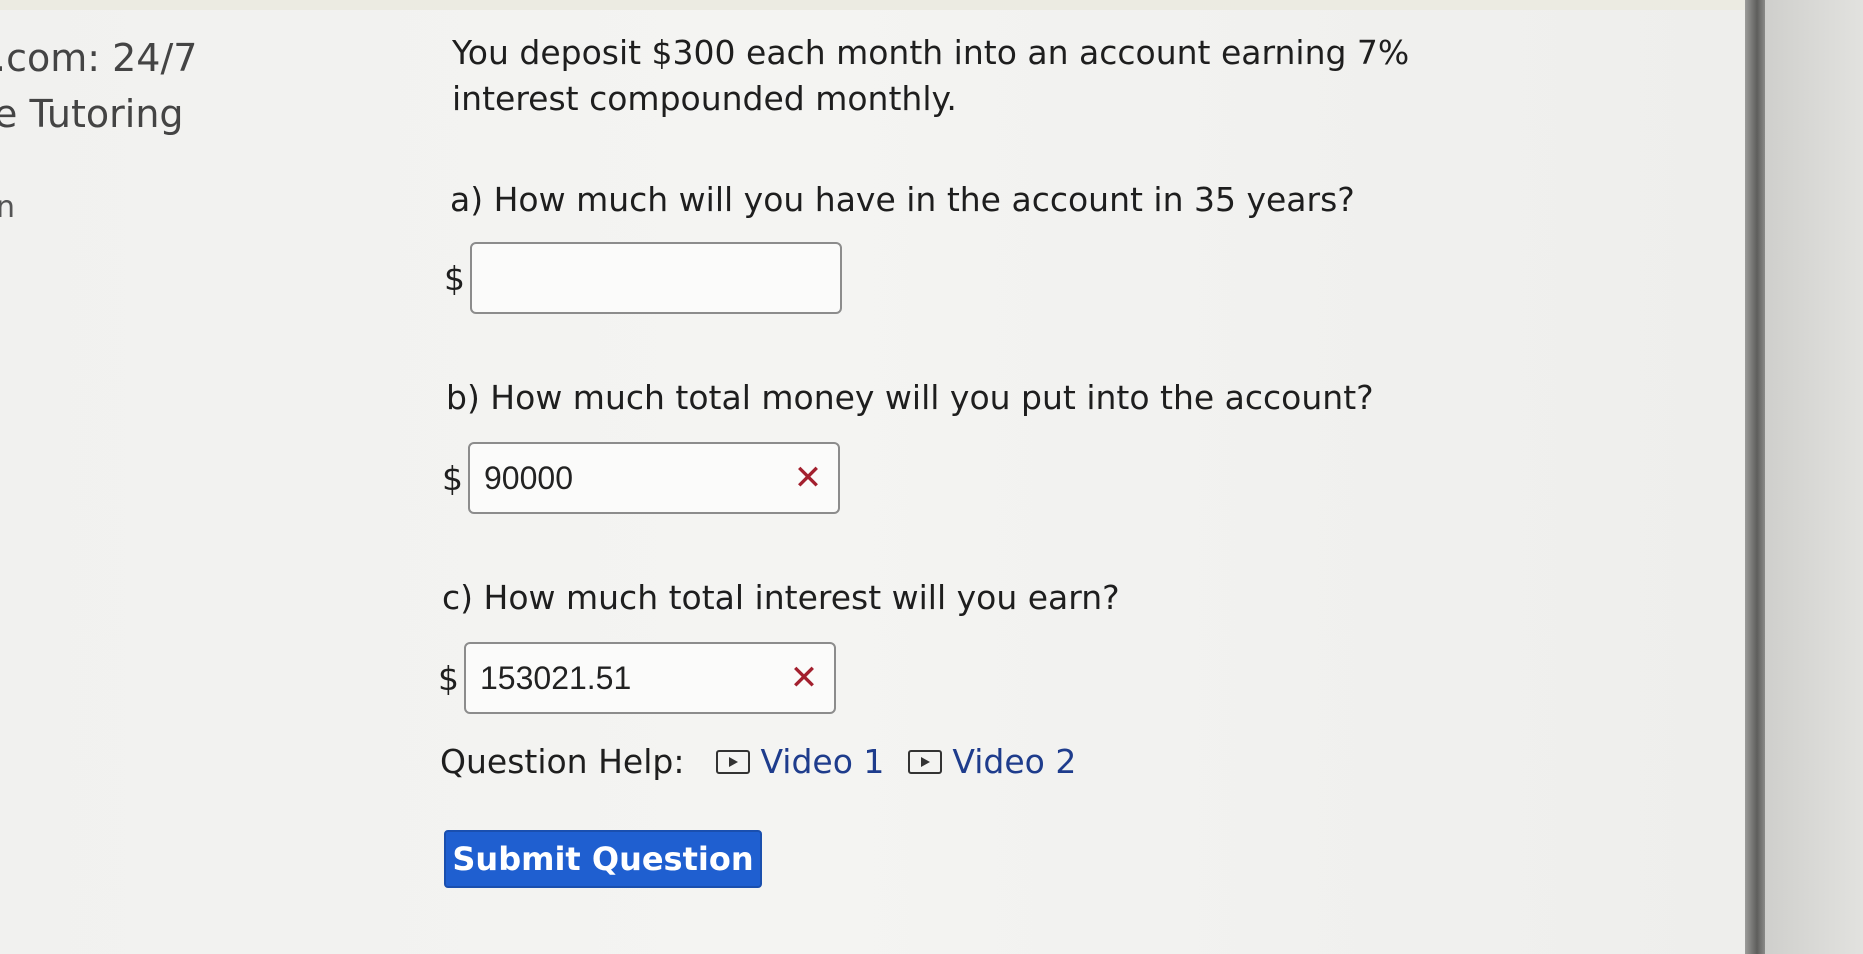 Image resolution: width=1863 pixels, height=954 pixels. What do you see at coordinates (822, 761) in the screenshot?
I see `video-1-label: Video 1` at bounding box center [822, 761].